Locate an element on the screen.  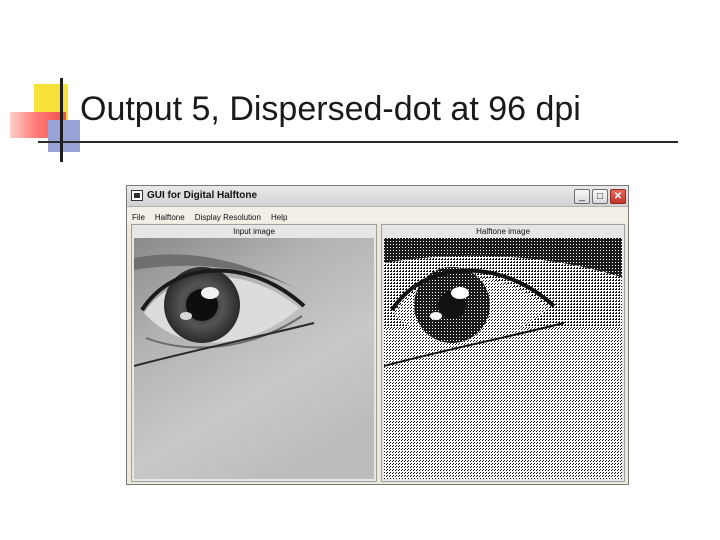
menu-file: File is located at coordinates (138, 216).